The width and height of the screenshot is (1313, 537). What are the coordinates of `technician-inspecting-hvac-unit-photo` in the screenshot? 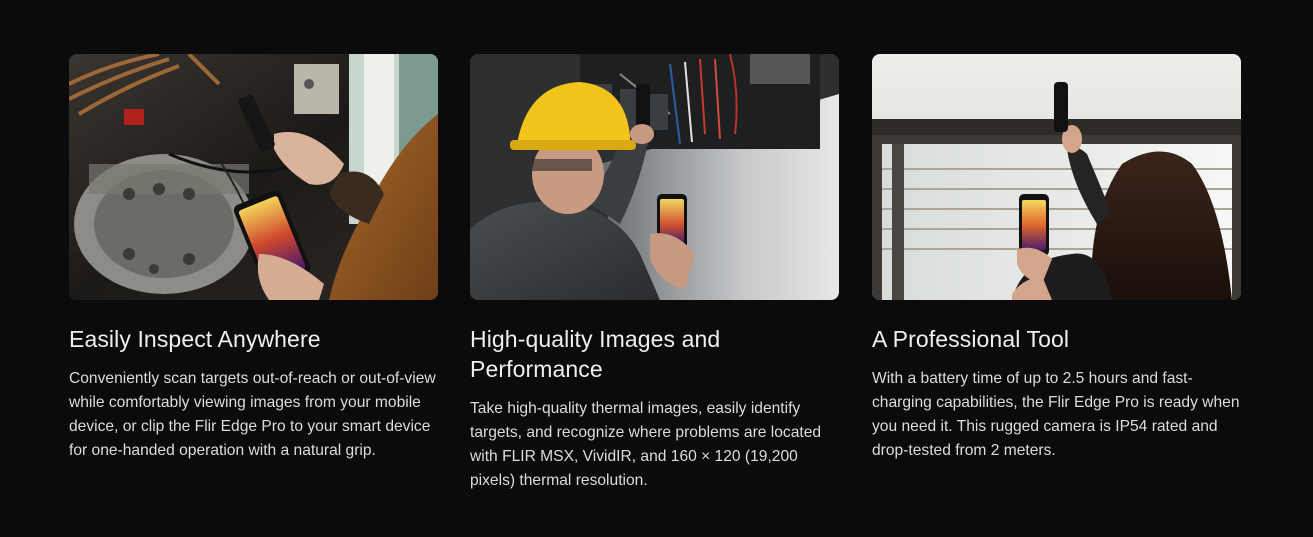 It's located at (253, 177).